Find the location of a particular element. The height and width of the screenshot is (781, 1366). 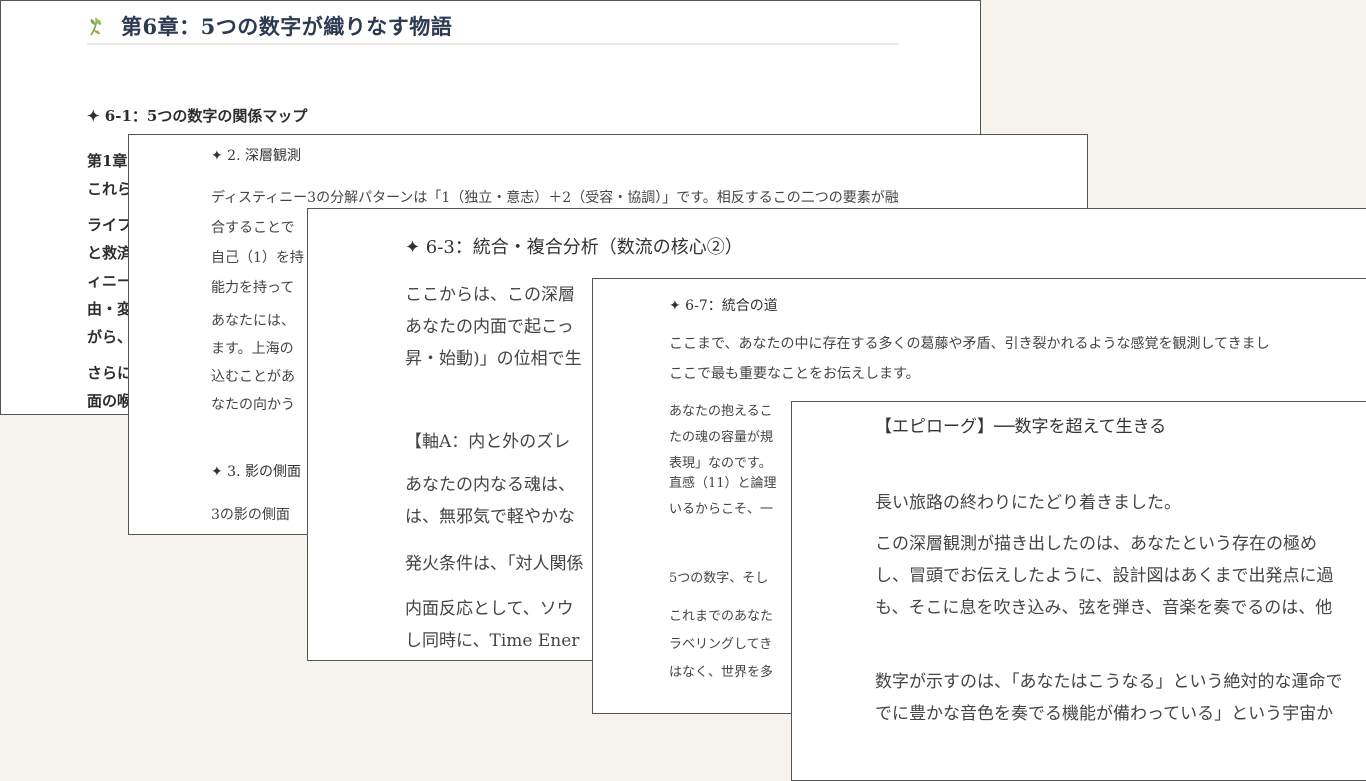

text-line: し、冒頭でお伝えしたように、設計図はあくまで出発点に過 is located at coordinates (1104, 576).